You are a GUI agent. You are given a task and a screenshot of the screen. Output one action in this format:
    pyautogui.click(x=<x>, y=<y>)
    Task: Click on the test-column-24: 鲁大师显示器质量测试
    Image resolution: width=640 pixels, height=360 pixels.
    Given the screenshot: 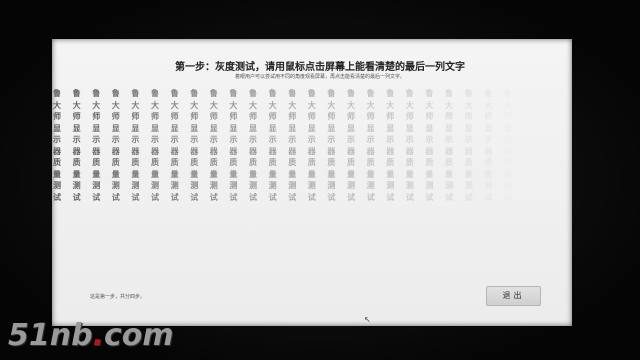 What is the action you would take?
    pyautogui.click(x=508, y=145)
    